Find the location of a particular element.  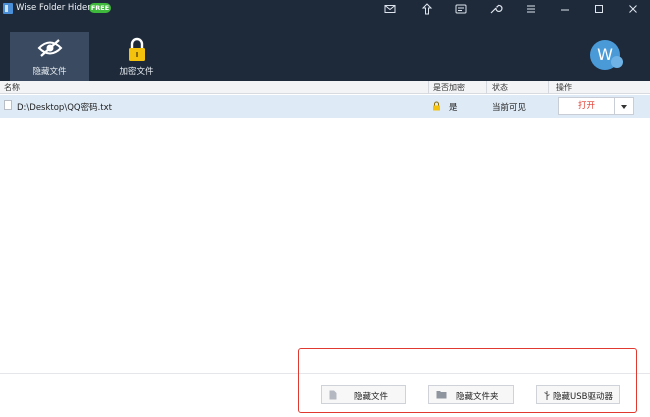

title-bar: Wise Folder Hider FREE is located at coordinates (325, 9).